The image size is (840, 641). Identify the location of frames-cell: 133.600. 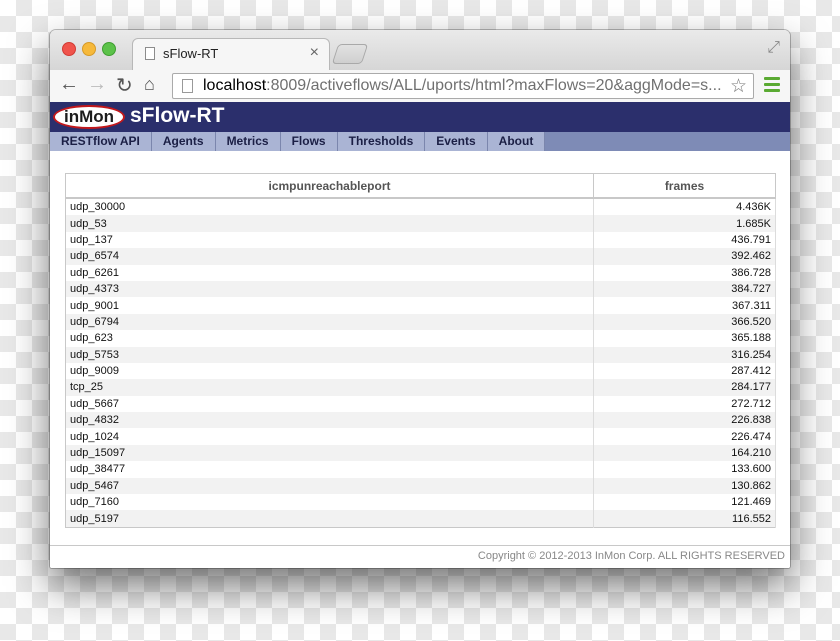
(684, 469).